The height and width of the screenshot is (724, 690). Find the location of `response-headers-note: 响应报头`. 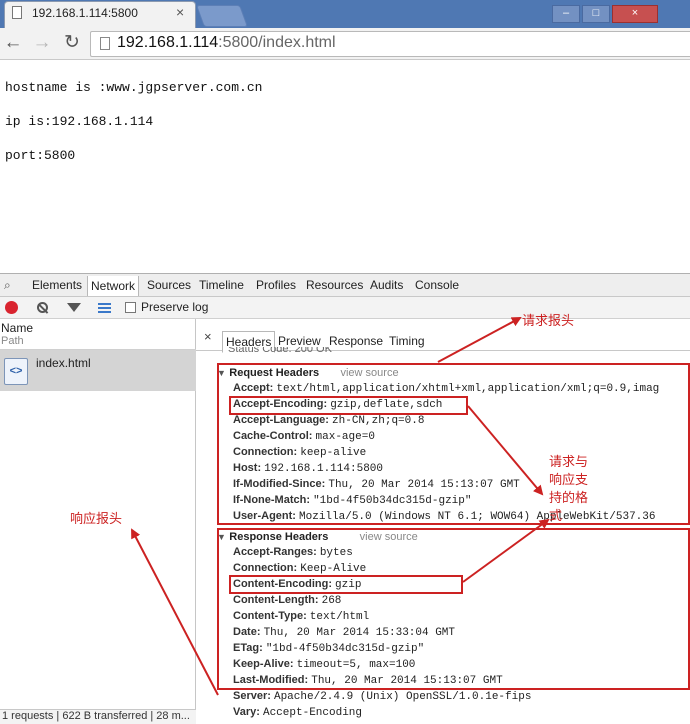

response-headers-note: 响应报头 is located at coordinates (96, 519).